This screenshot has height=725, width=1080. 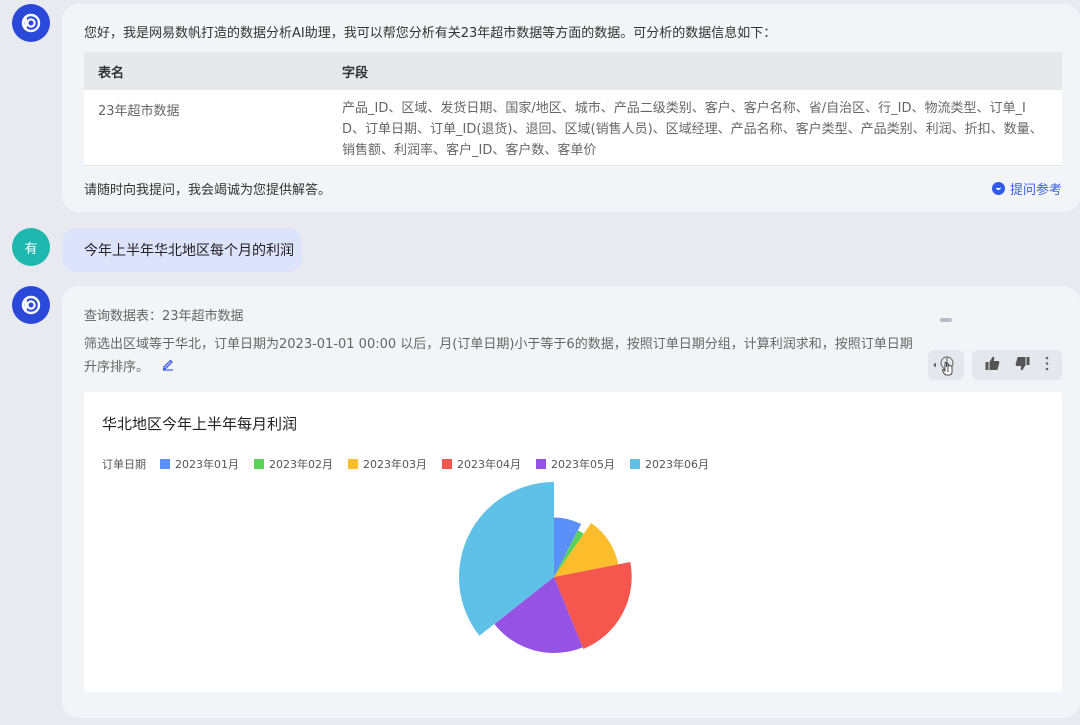 I want to click on query-table-text: 查询数据表：23年超市数据, so click(x=164, y=316).